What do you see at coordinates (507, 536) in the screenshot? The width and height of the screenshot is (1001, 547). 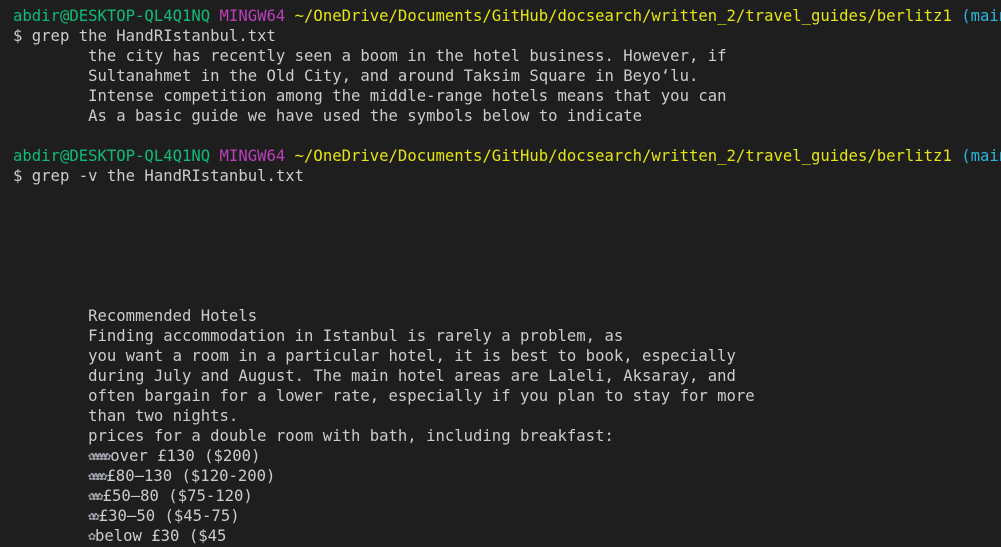 I see `price-row: ✿ below £30 ($45` at bounding box center [507, 536].